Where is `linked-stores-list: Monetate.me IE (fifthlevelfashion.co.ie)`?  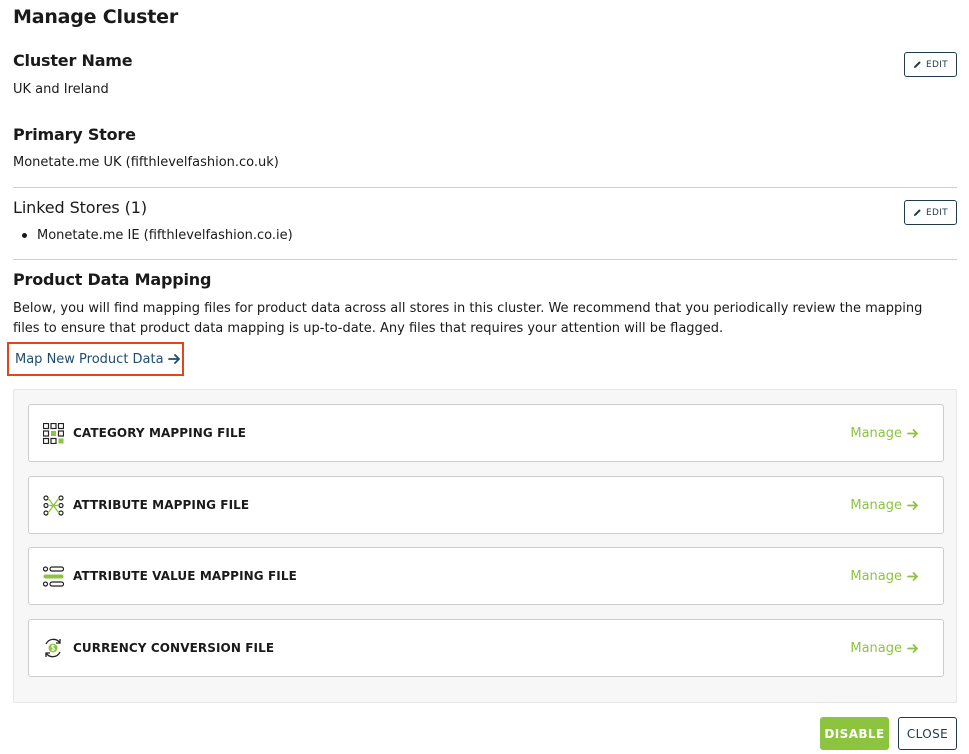 linked-stores-list: Monetate.me IE (fifthlevelfashion.co.ie) is located at coordinates (157, 235).